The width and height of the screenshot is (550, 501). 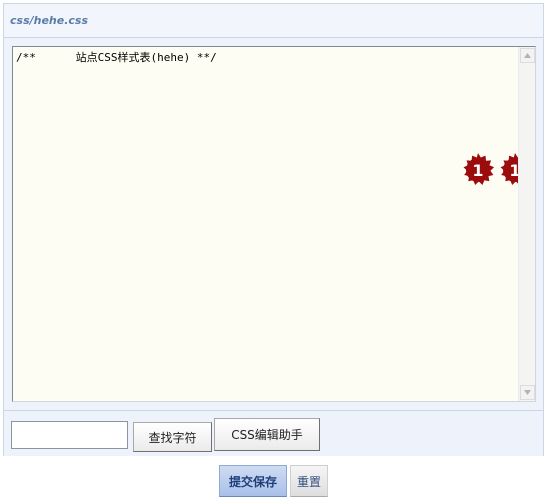 What do you see at coordinates (309, 481) in the screenshot?
I see `reset-button: 重置` at bounding box center [309, 481].